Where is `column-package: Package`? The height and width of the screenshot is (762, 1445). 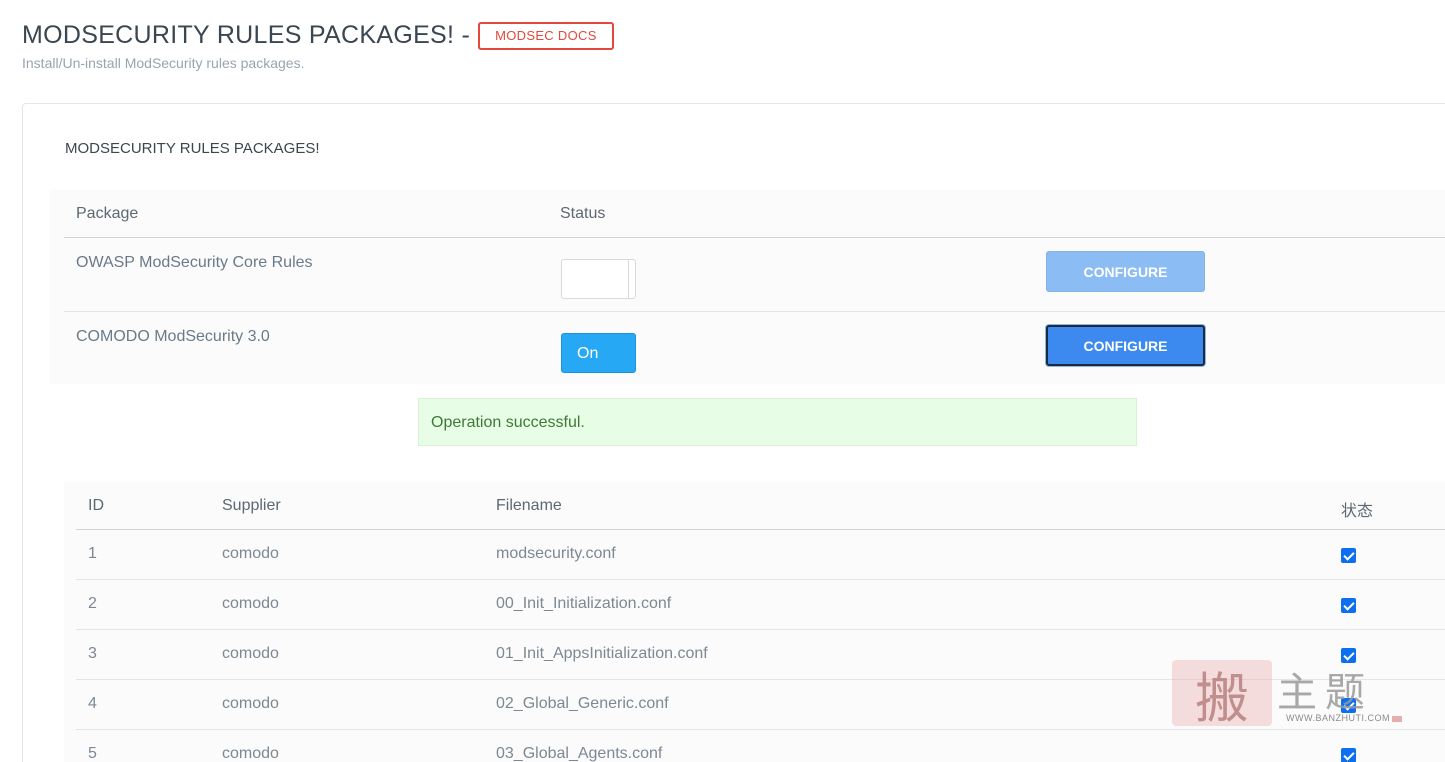
column-package: Package is located at coordinates (107, 213).